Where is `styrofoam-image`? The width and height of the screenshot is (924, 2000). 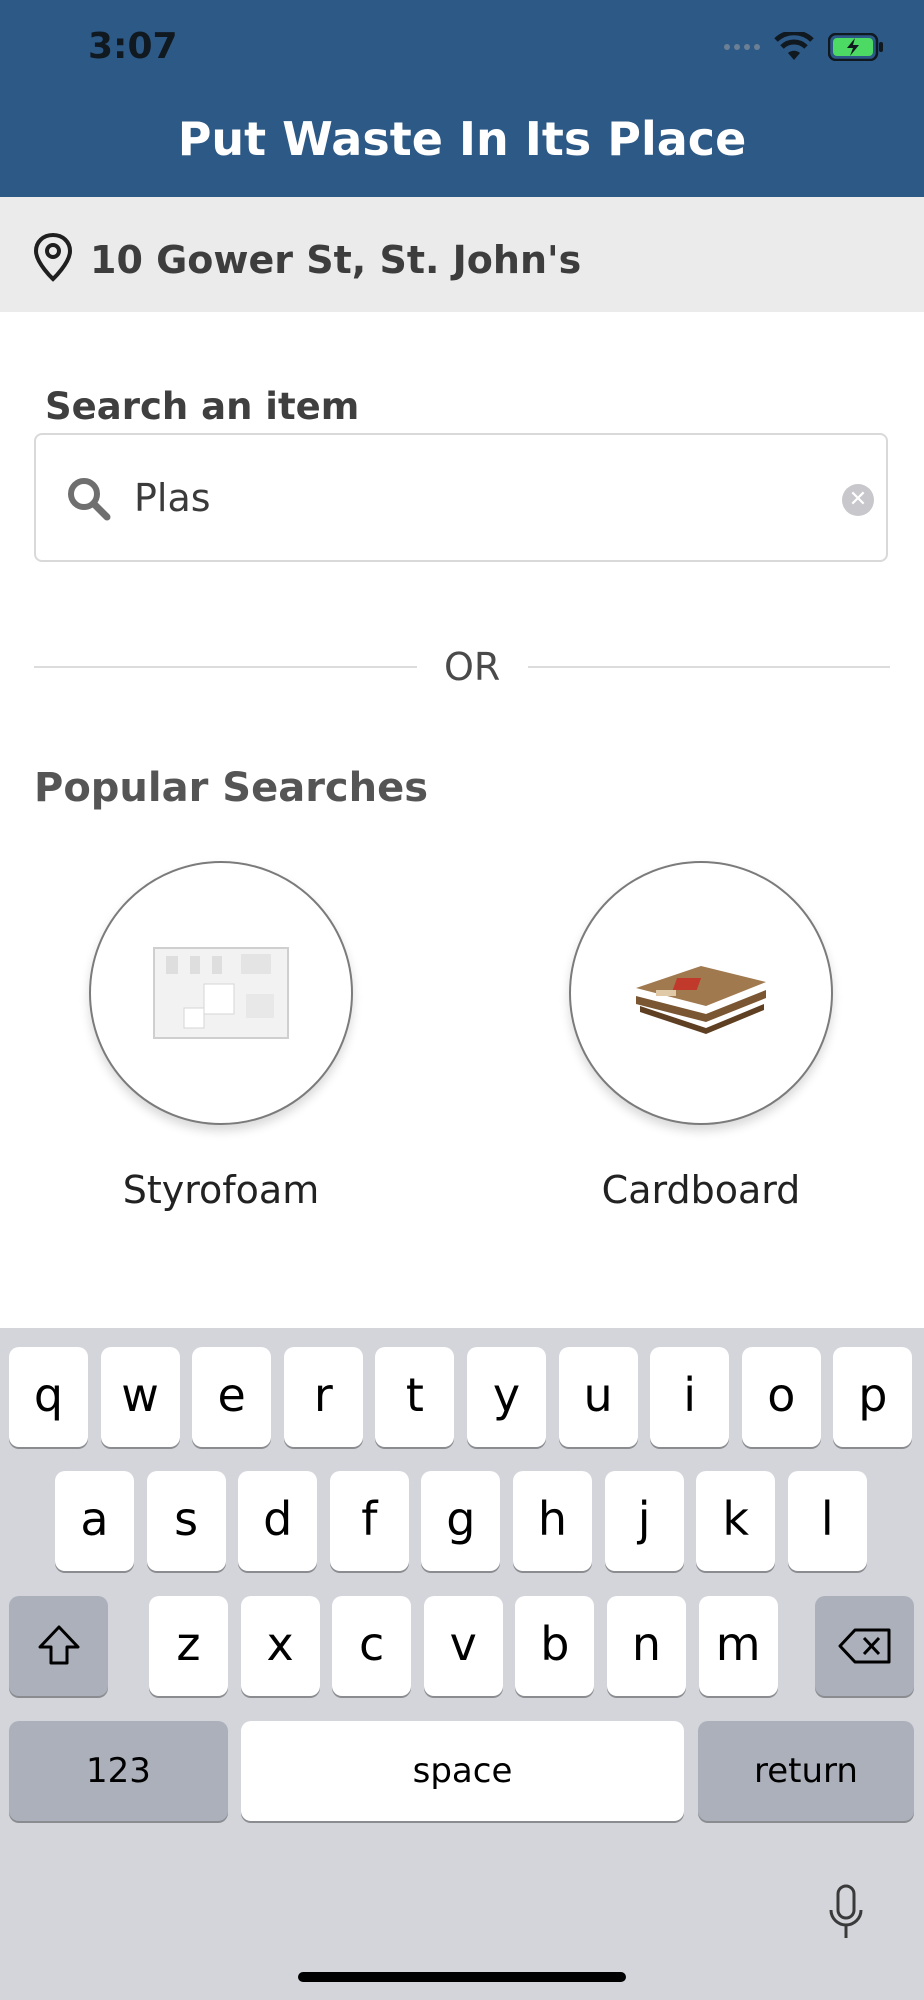
styrofoam-image is located at coordinates (221, 993).